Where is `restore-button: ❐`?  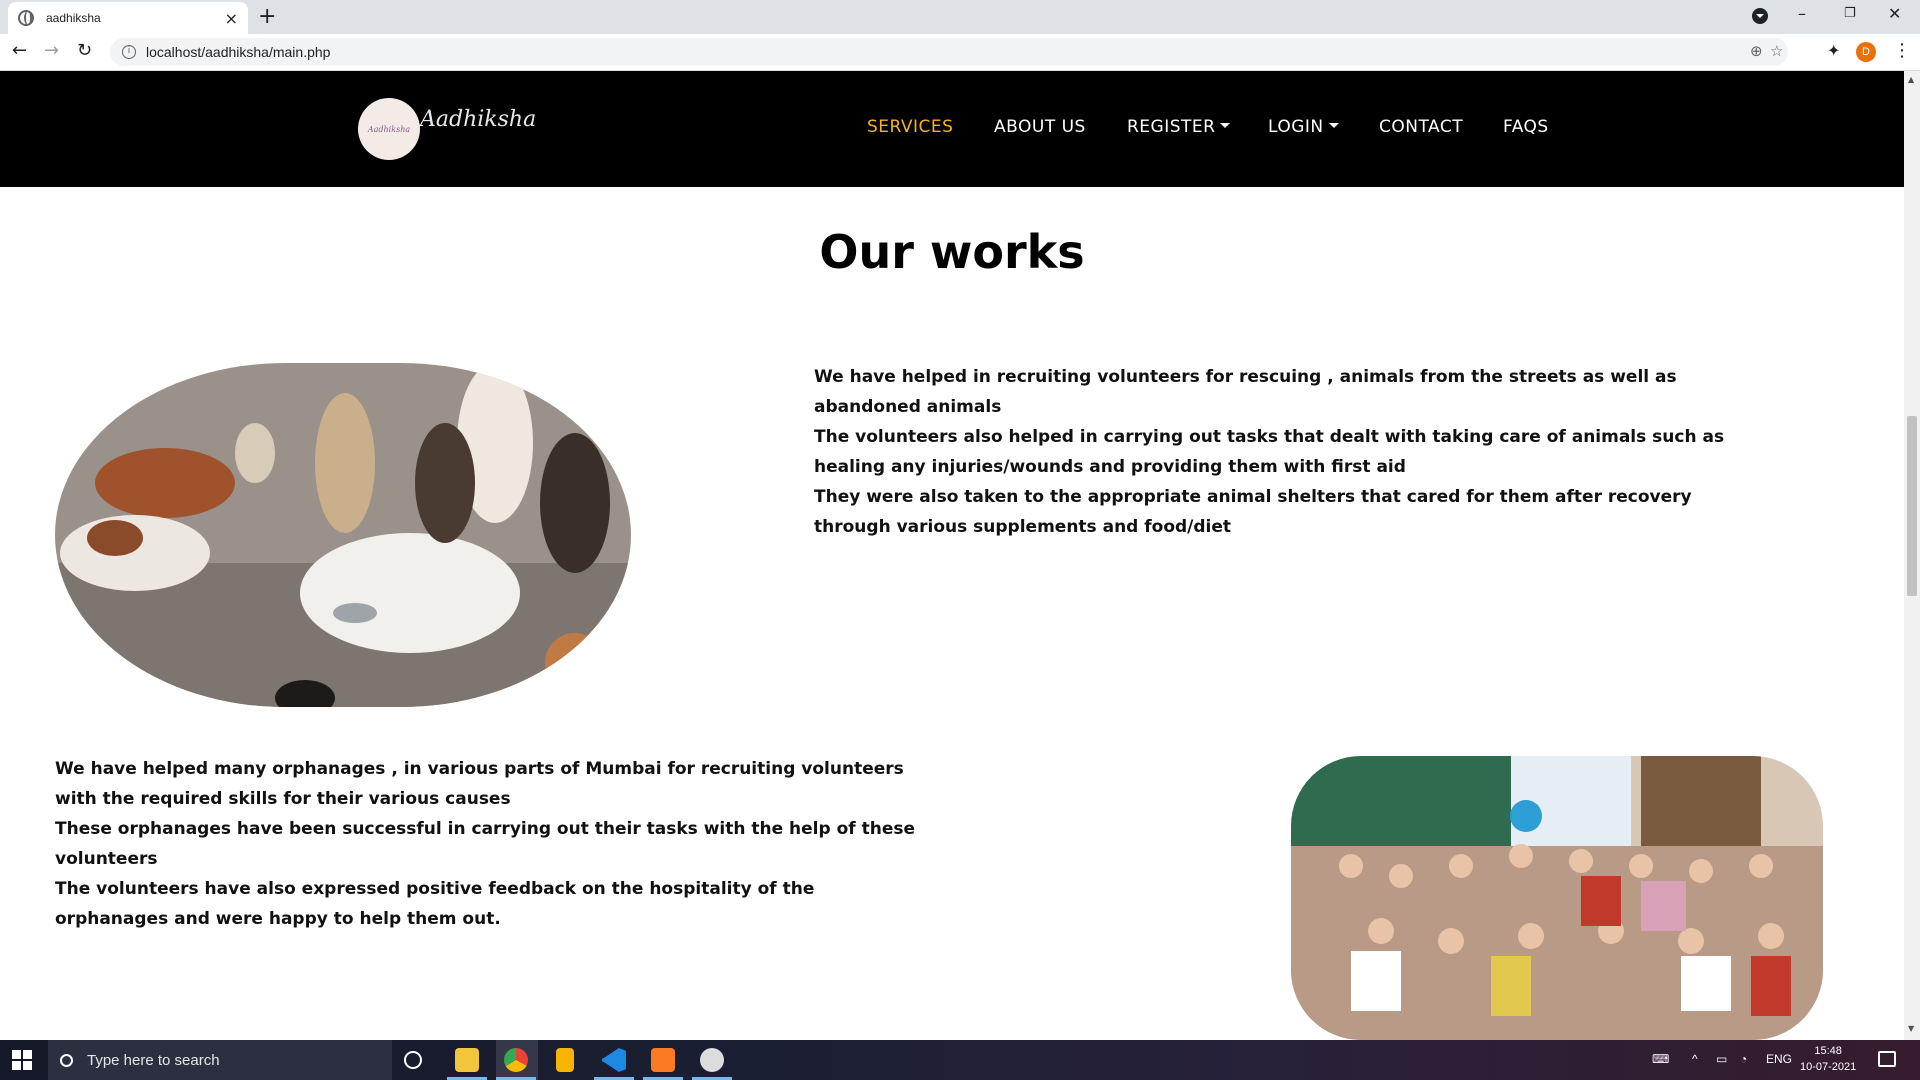
restore-button: ❐ is located at coordinates (1850, 13).